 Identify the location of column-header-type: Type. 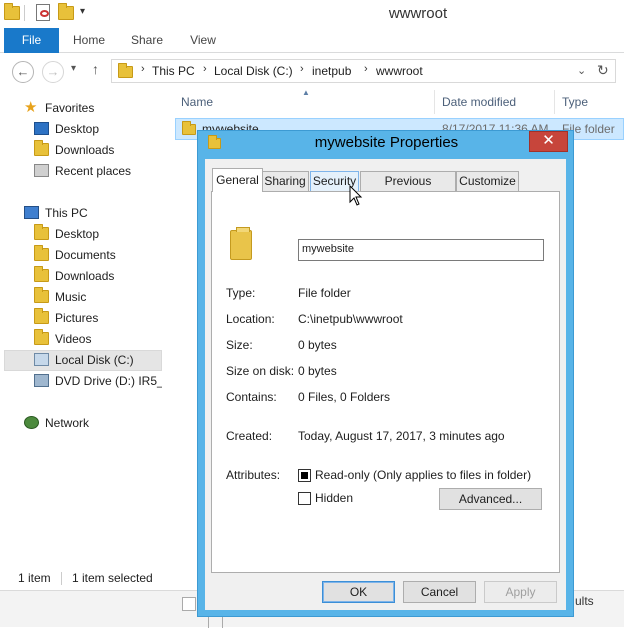
(575, 102).